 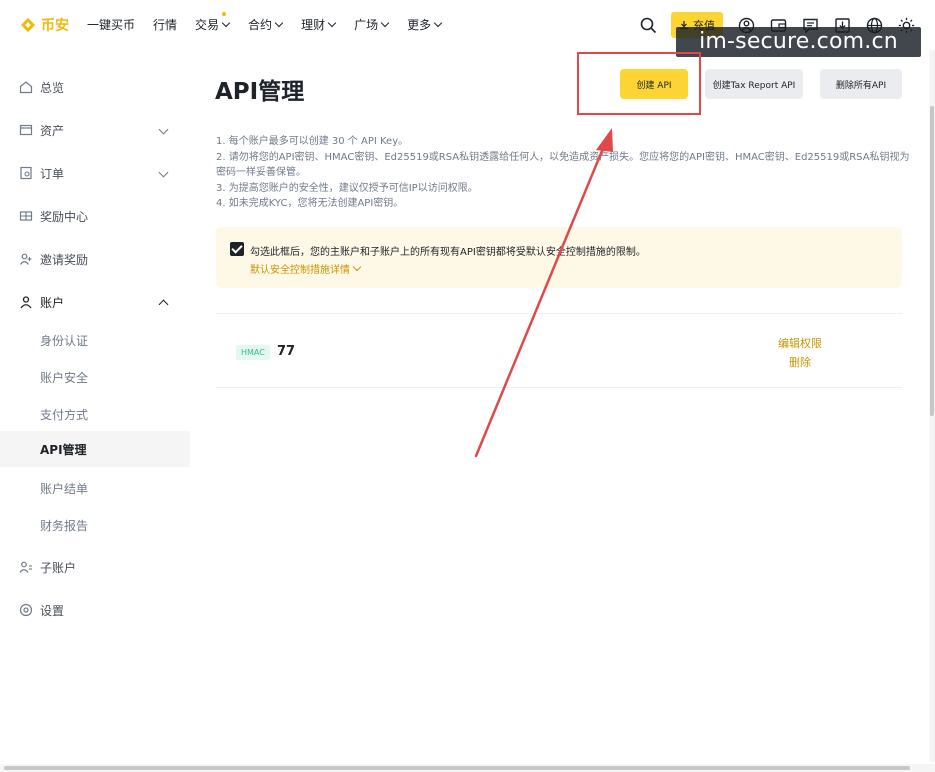 I want to click on subaccount-icon, so click(x=25, y=567).